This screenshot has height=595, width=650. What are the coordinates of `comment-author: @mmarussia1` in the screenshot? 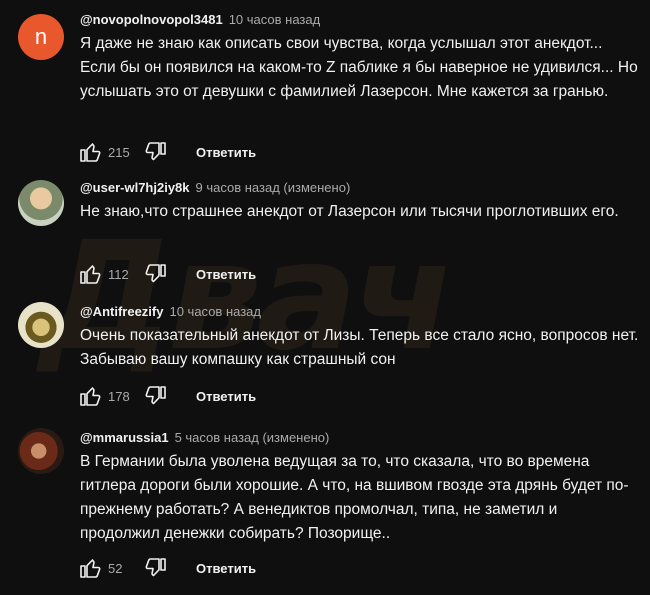 It's located at (124, 437).